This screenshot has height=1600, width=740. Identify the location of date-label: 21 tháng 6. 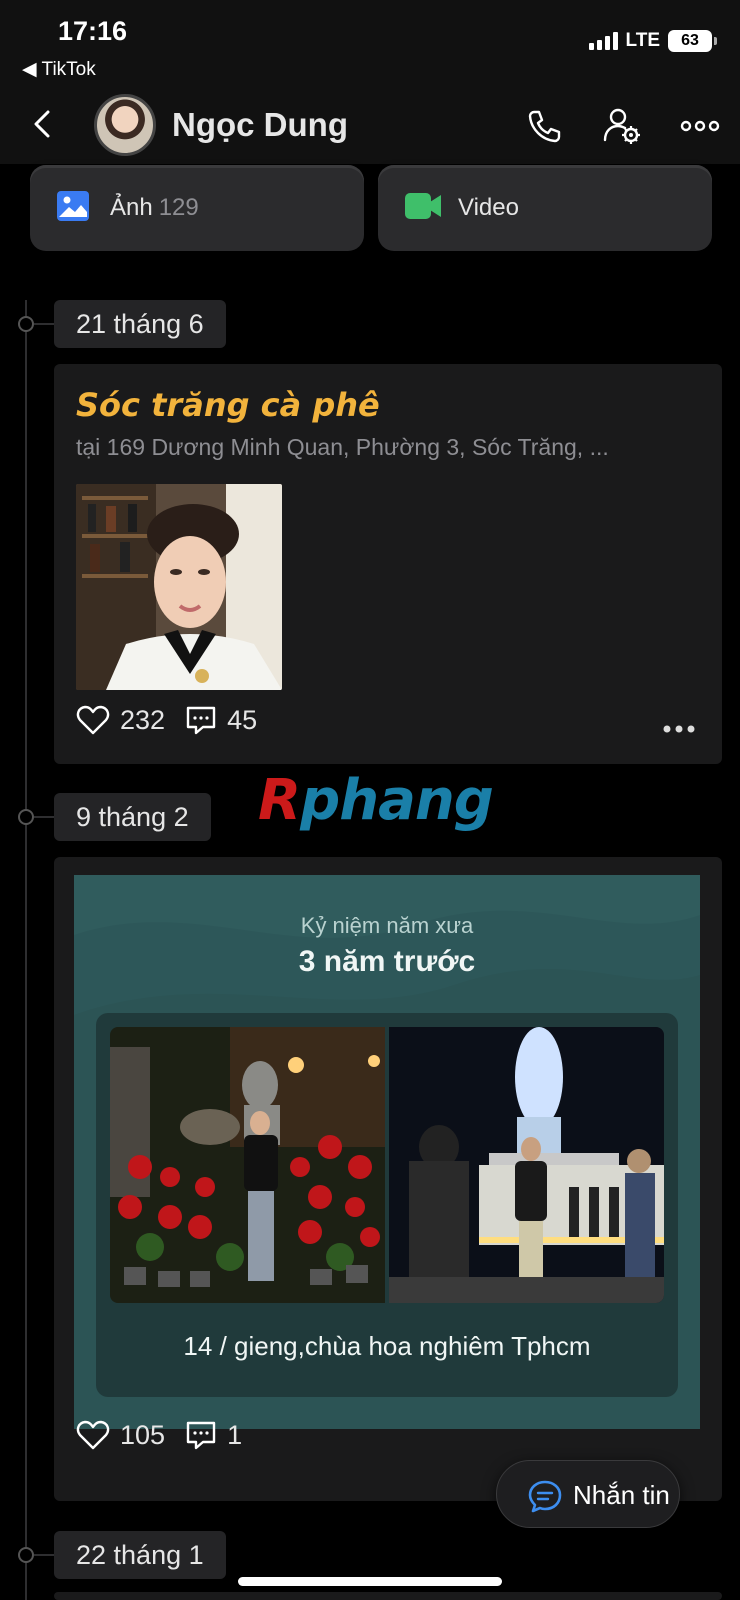
(140, 324).